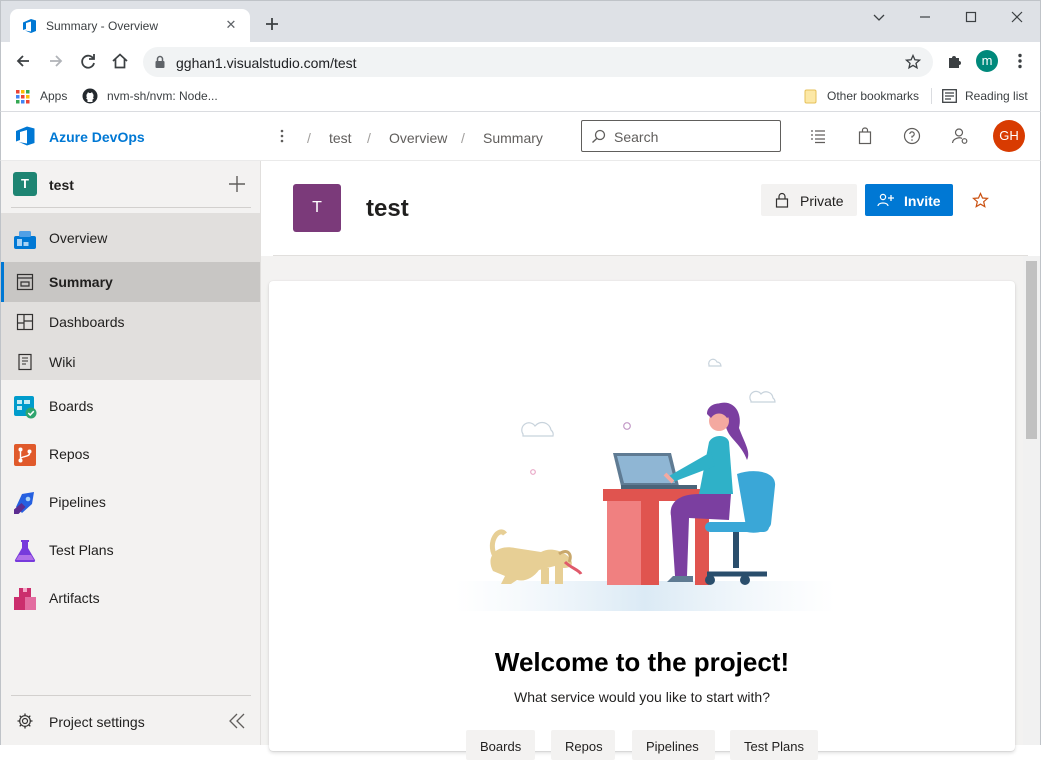 This screenshot has height=760, width=1041. I want to click on url-text: gghan1.visualstudio.com/test, so click(266, 63).